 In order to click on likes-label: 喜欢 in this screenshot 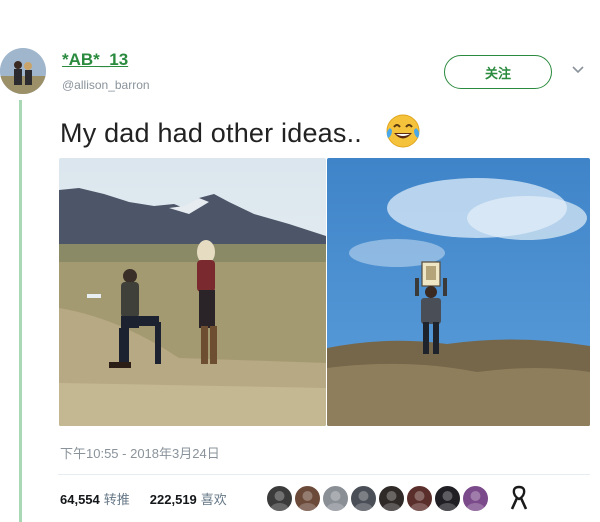, I will do `click(214, 498)`.